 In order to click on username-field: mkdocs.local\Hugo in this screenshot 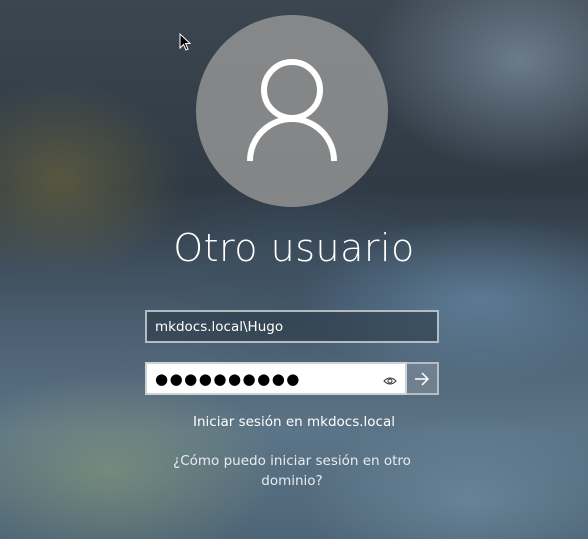, I will do `click(292, 326)`.